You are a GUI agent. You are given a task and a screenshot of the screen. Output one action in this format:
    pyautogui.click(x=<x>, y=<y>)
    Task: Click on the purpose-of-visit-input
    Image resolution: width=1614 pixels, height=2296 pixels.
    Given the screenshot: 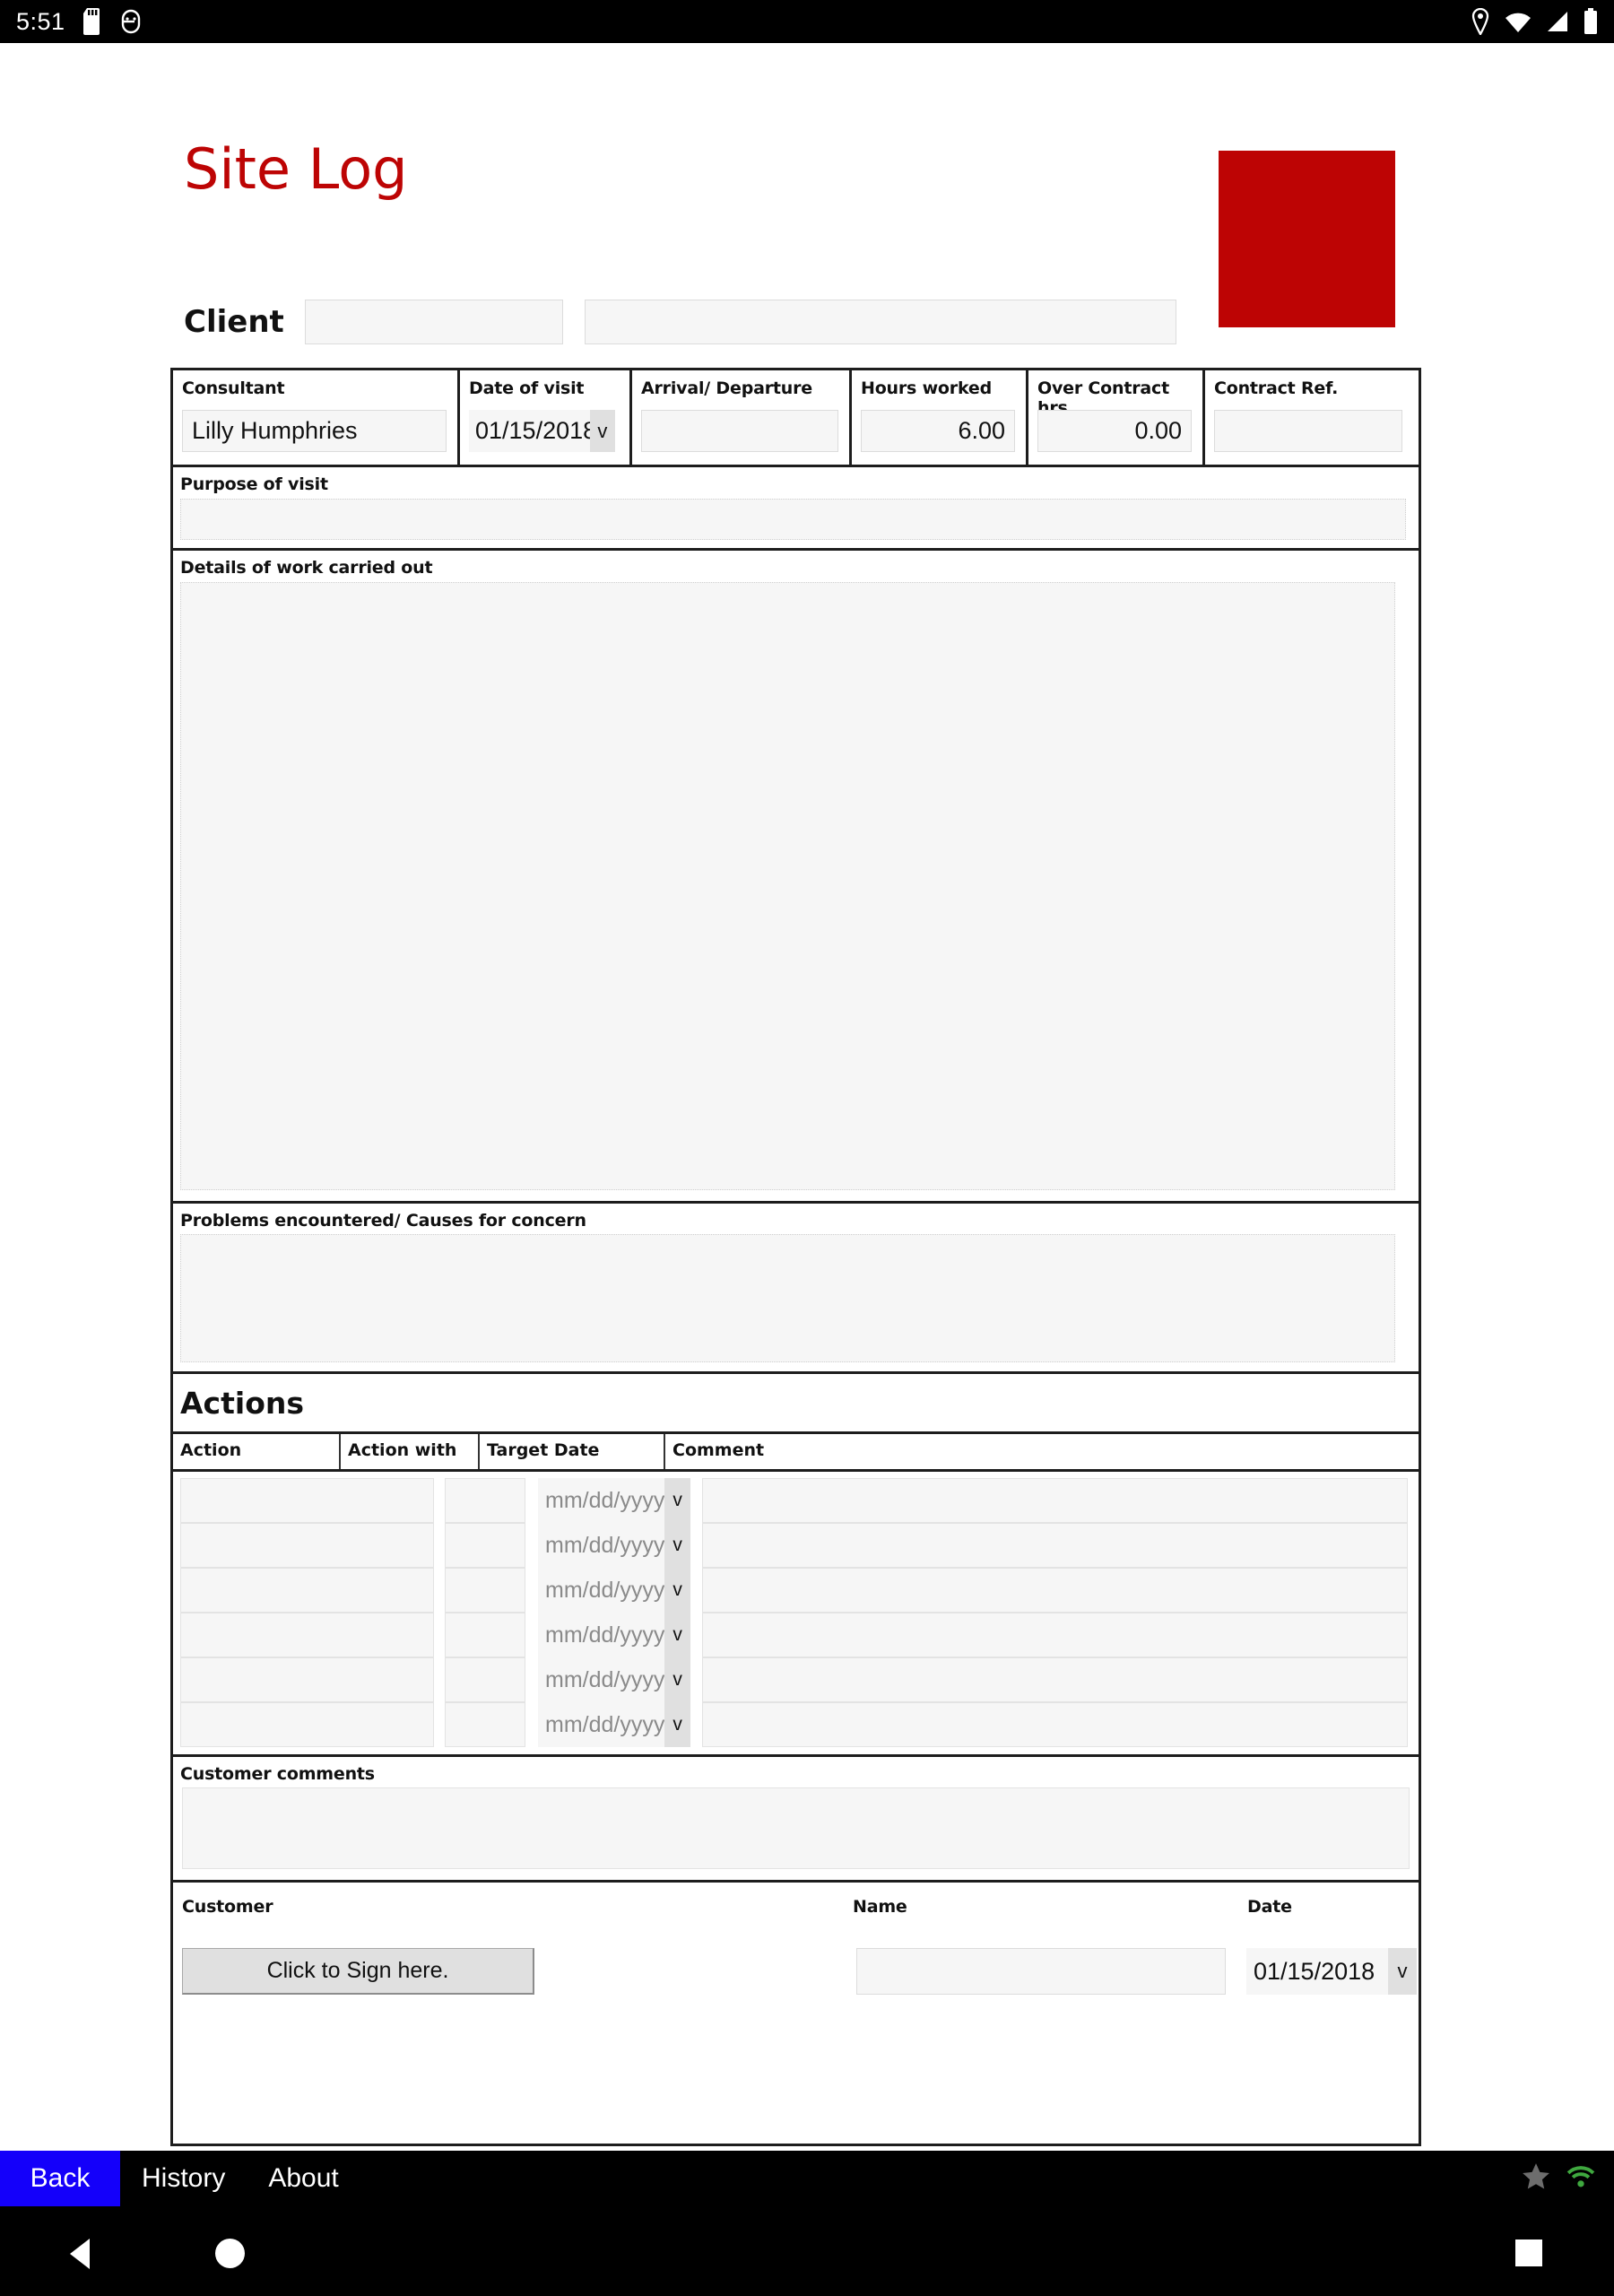 What is the action you would take?
    pyautogui.click(x=793, y=519)
    